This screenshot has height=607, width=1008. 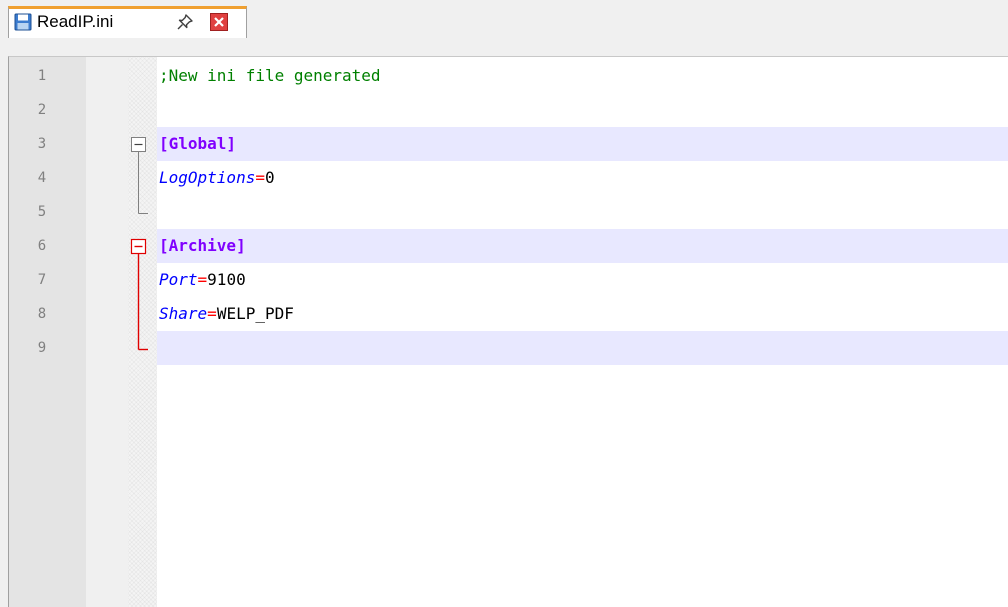 What do you see at coordinates (219, 22) in the screenshot?
I see `close-icon` at bounding box center [219, 22].